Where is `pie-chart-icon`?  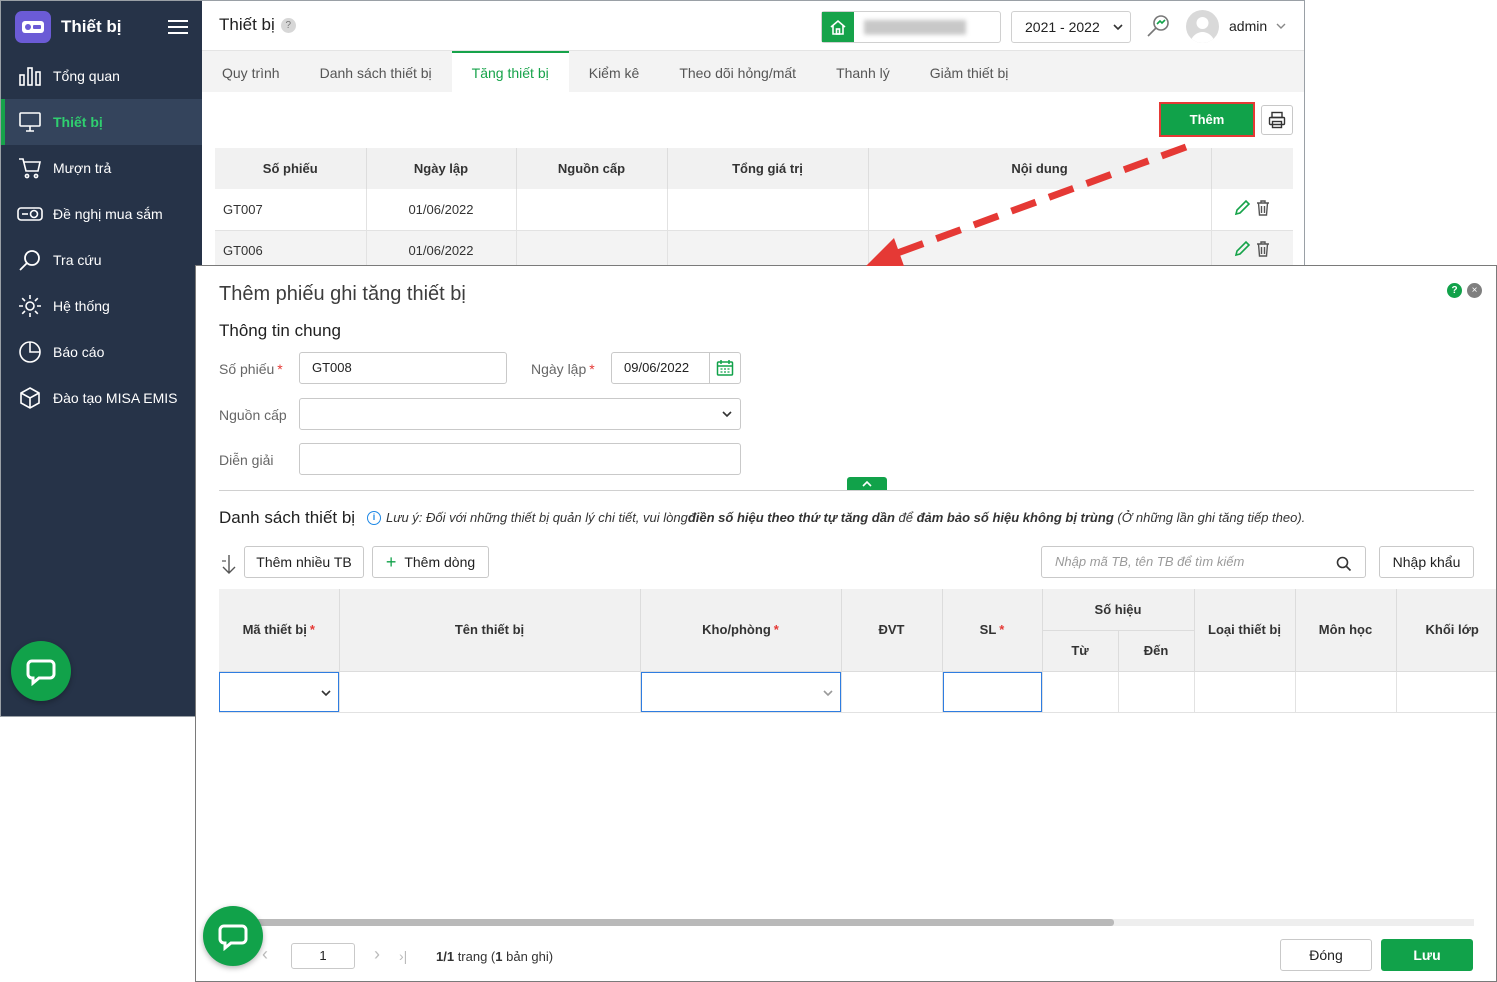 pie-chart-icon is located at coordinates (30, 352).